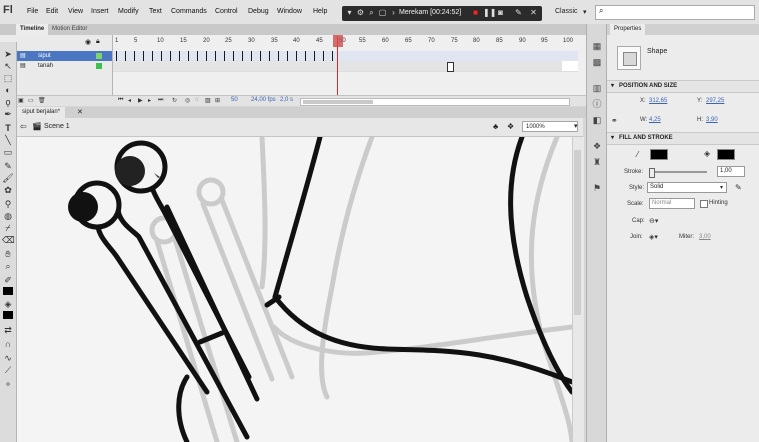 This screenshot has width=759, height=442. What do you see at coordinates (197, 100) in the screenshot?
I see `onion-outline-icon: ◌` at bounding box center [197, 100].